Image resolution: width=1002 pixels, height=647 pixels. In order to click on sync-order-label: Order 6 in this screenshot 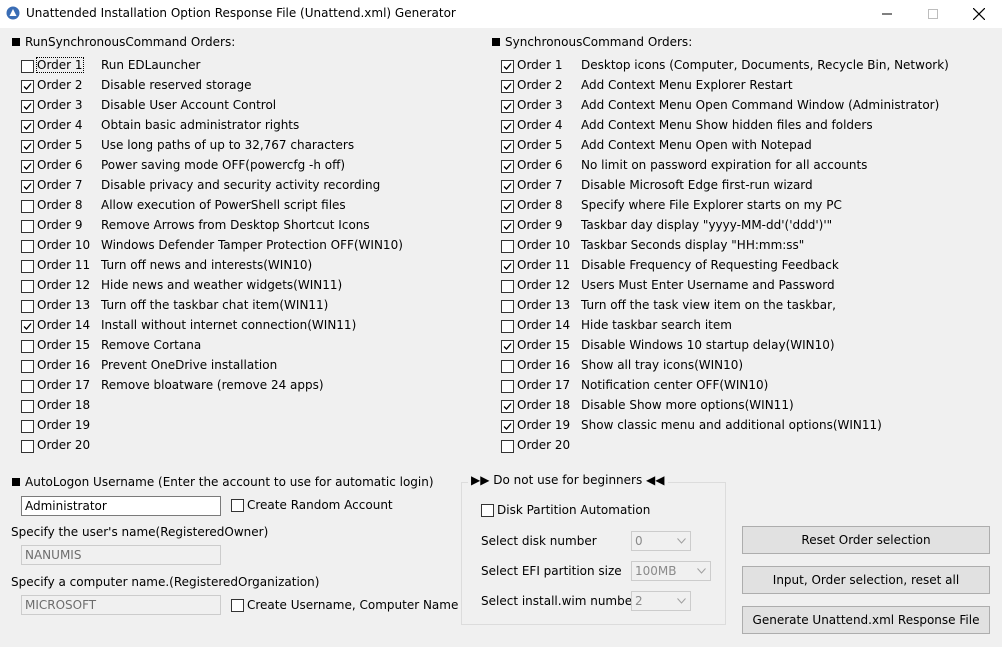, I will do `click(540, 165)`.